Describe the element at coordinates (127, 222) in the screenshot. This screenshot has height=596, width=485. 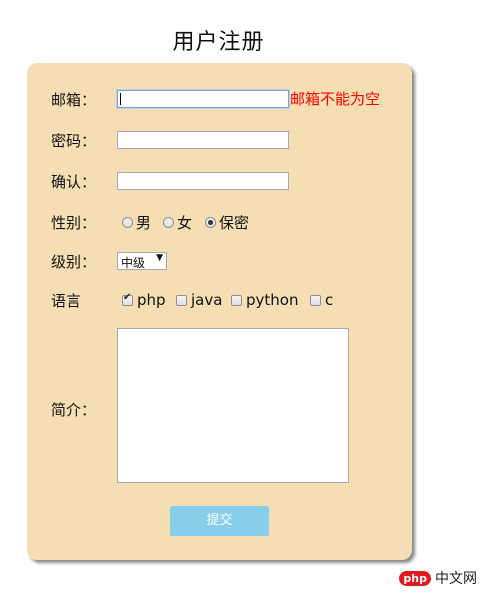
I see `radio-male` at that location.